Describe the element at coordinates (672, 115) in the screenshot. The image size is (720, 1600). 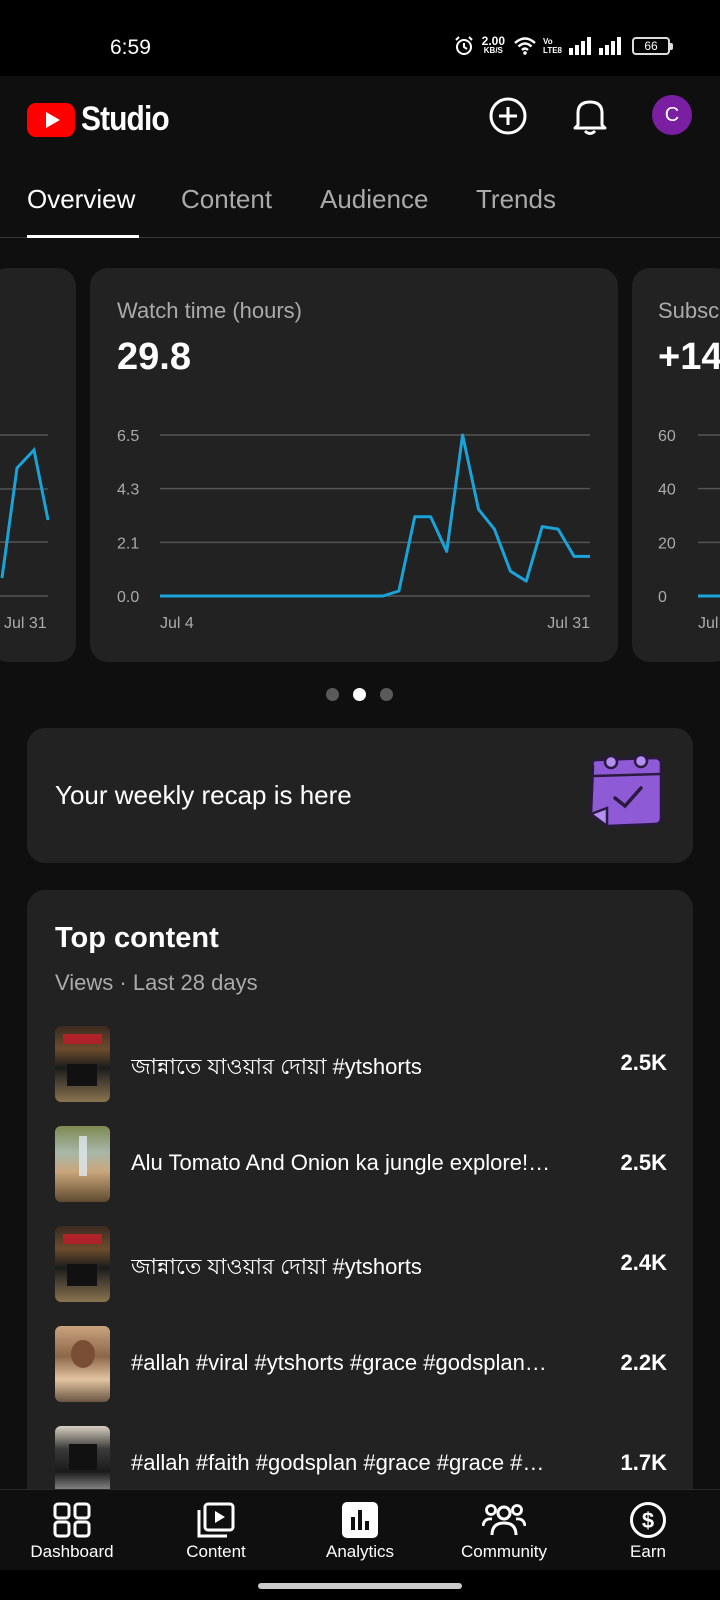
I see `avatar: C` at that location.